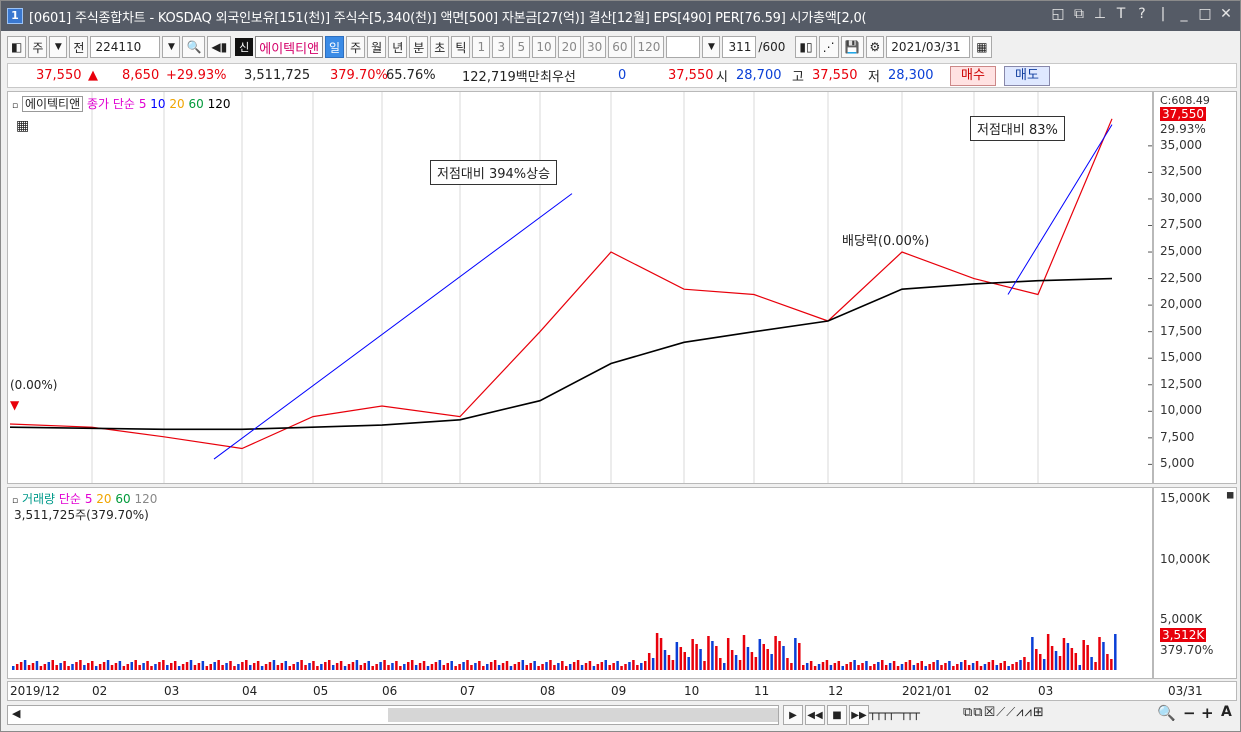 The height and width of the screenshot is (732, 1241). Describe the element at coordinates (17, 47) in the screenshot. I see `layout-icon: ◧` at that location.